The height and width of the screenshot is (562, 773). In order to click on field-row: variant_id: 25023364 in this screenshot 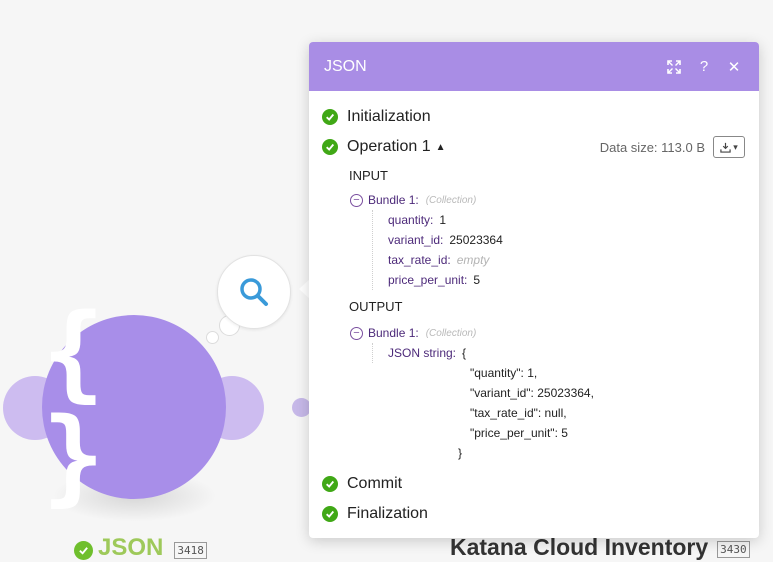, I will do `click(566, 240)`.